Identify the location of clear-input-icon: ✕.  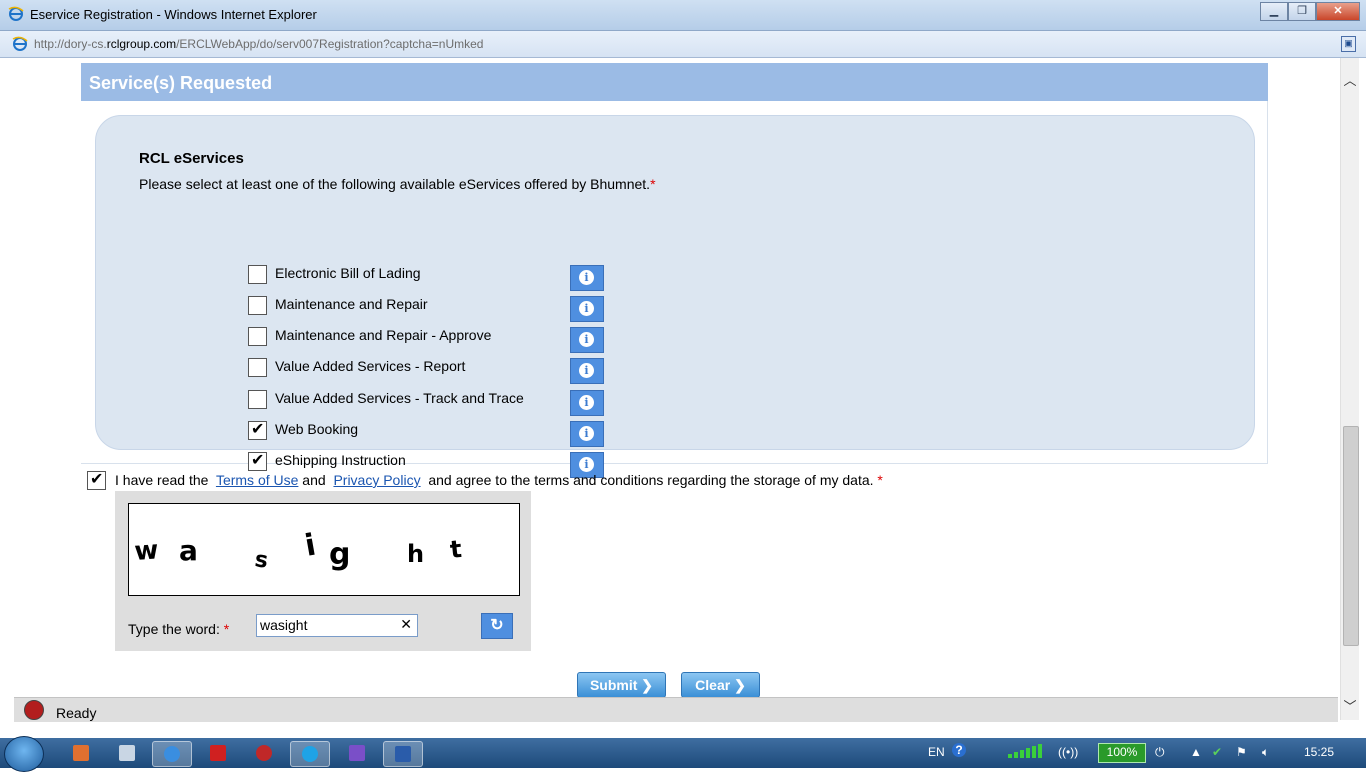
(406, 624).